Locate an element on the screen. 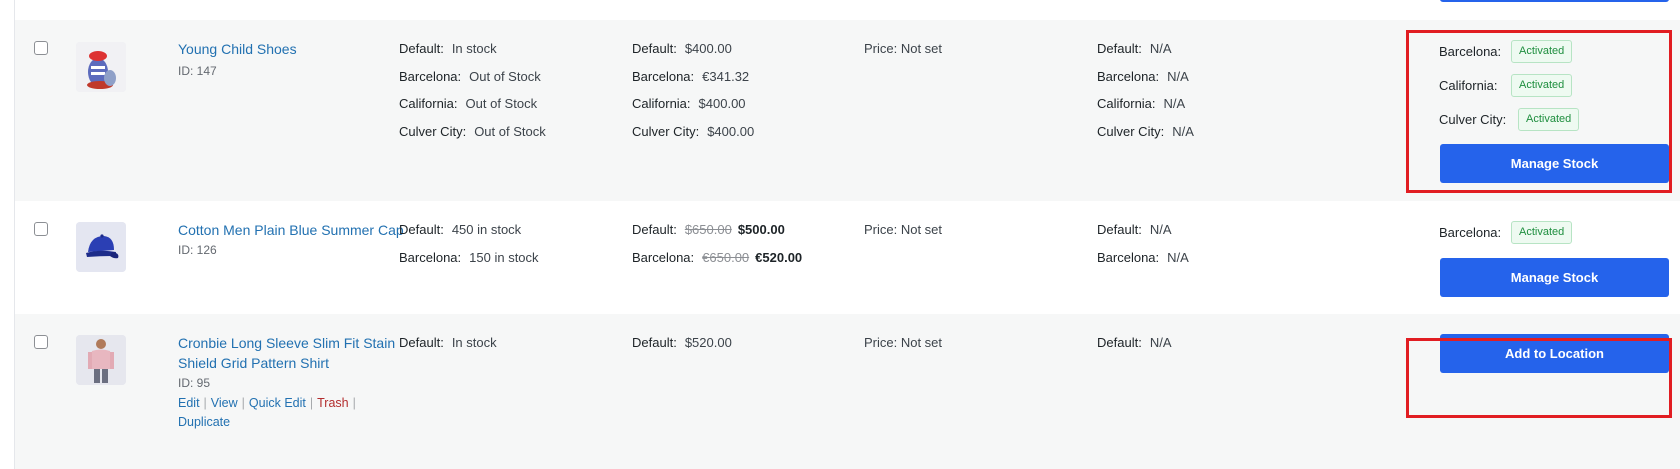  product-id: ID: 95 is located at coordinates (194, 383).